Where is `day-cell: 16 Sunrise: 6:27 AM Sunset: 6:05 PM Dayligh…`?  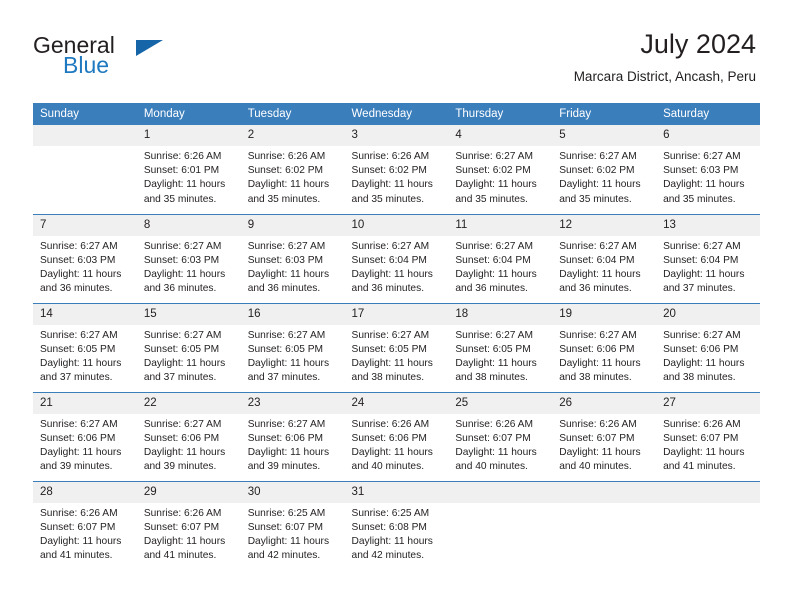 day-cell: 16 Sunrise: 6:27 AM Sunset: 6:05 PM Dayligh… is located at coordinates (292, 347).